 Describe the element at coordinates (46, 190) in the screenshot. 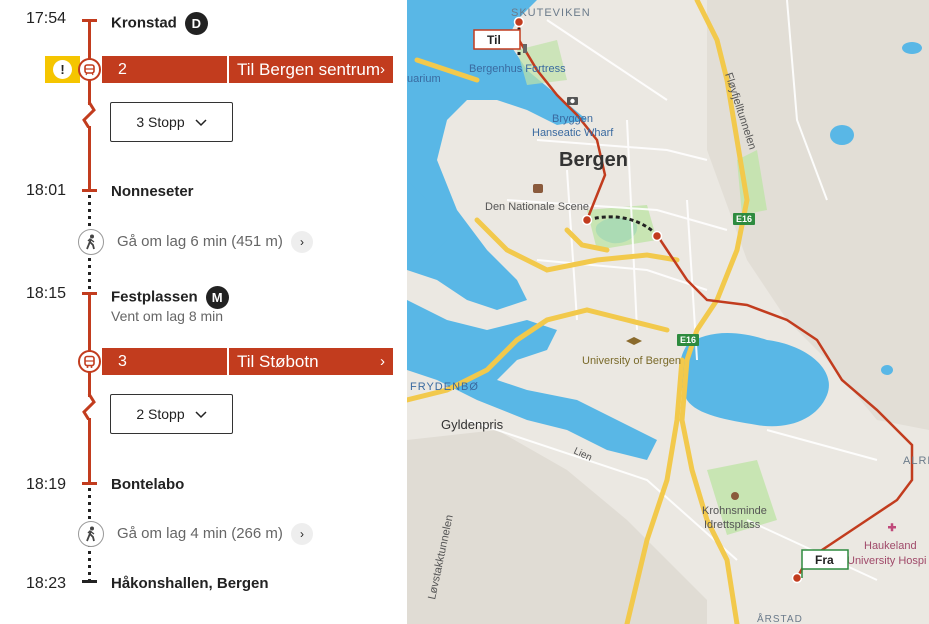

I see `stop-time: 18:01` at that location.